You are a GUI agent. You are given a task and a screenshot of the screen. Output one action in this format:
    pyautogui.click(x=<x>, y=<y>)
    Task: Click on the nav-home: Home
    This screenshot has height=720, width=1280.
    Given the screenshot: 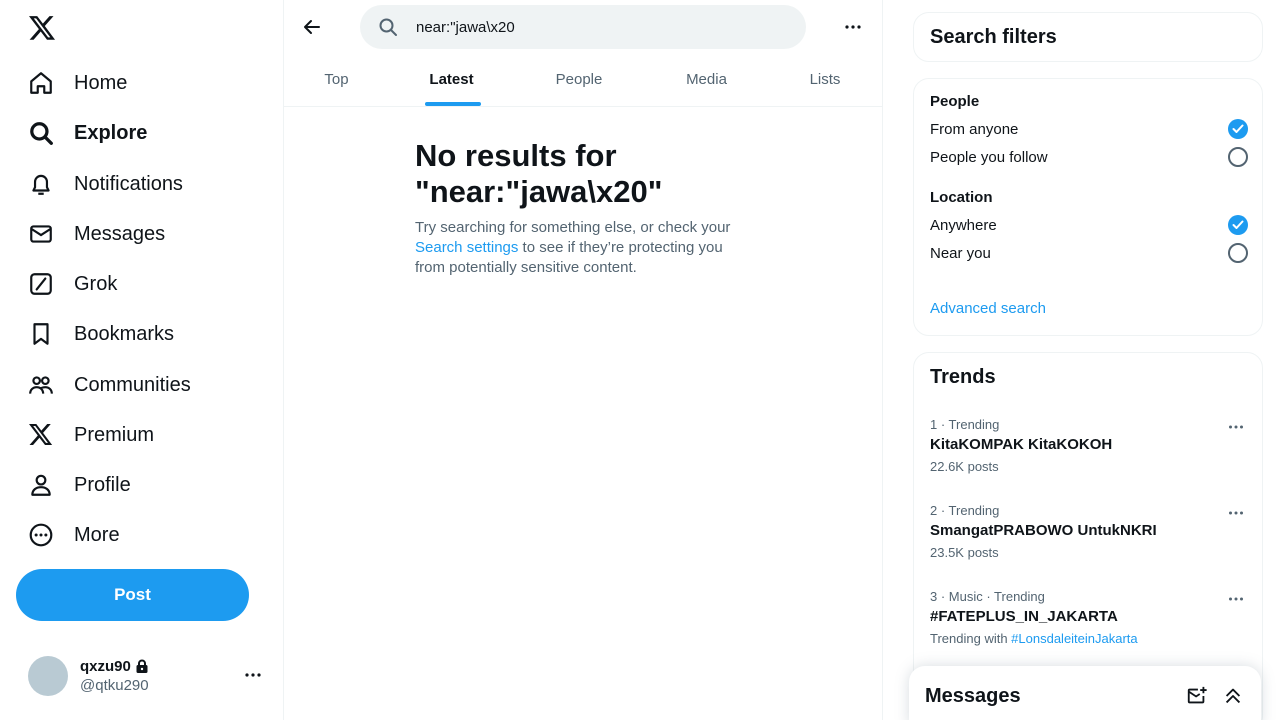 What is the action you would take?
    pyautogui.click(x=77, y=83)
    